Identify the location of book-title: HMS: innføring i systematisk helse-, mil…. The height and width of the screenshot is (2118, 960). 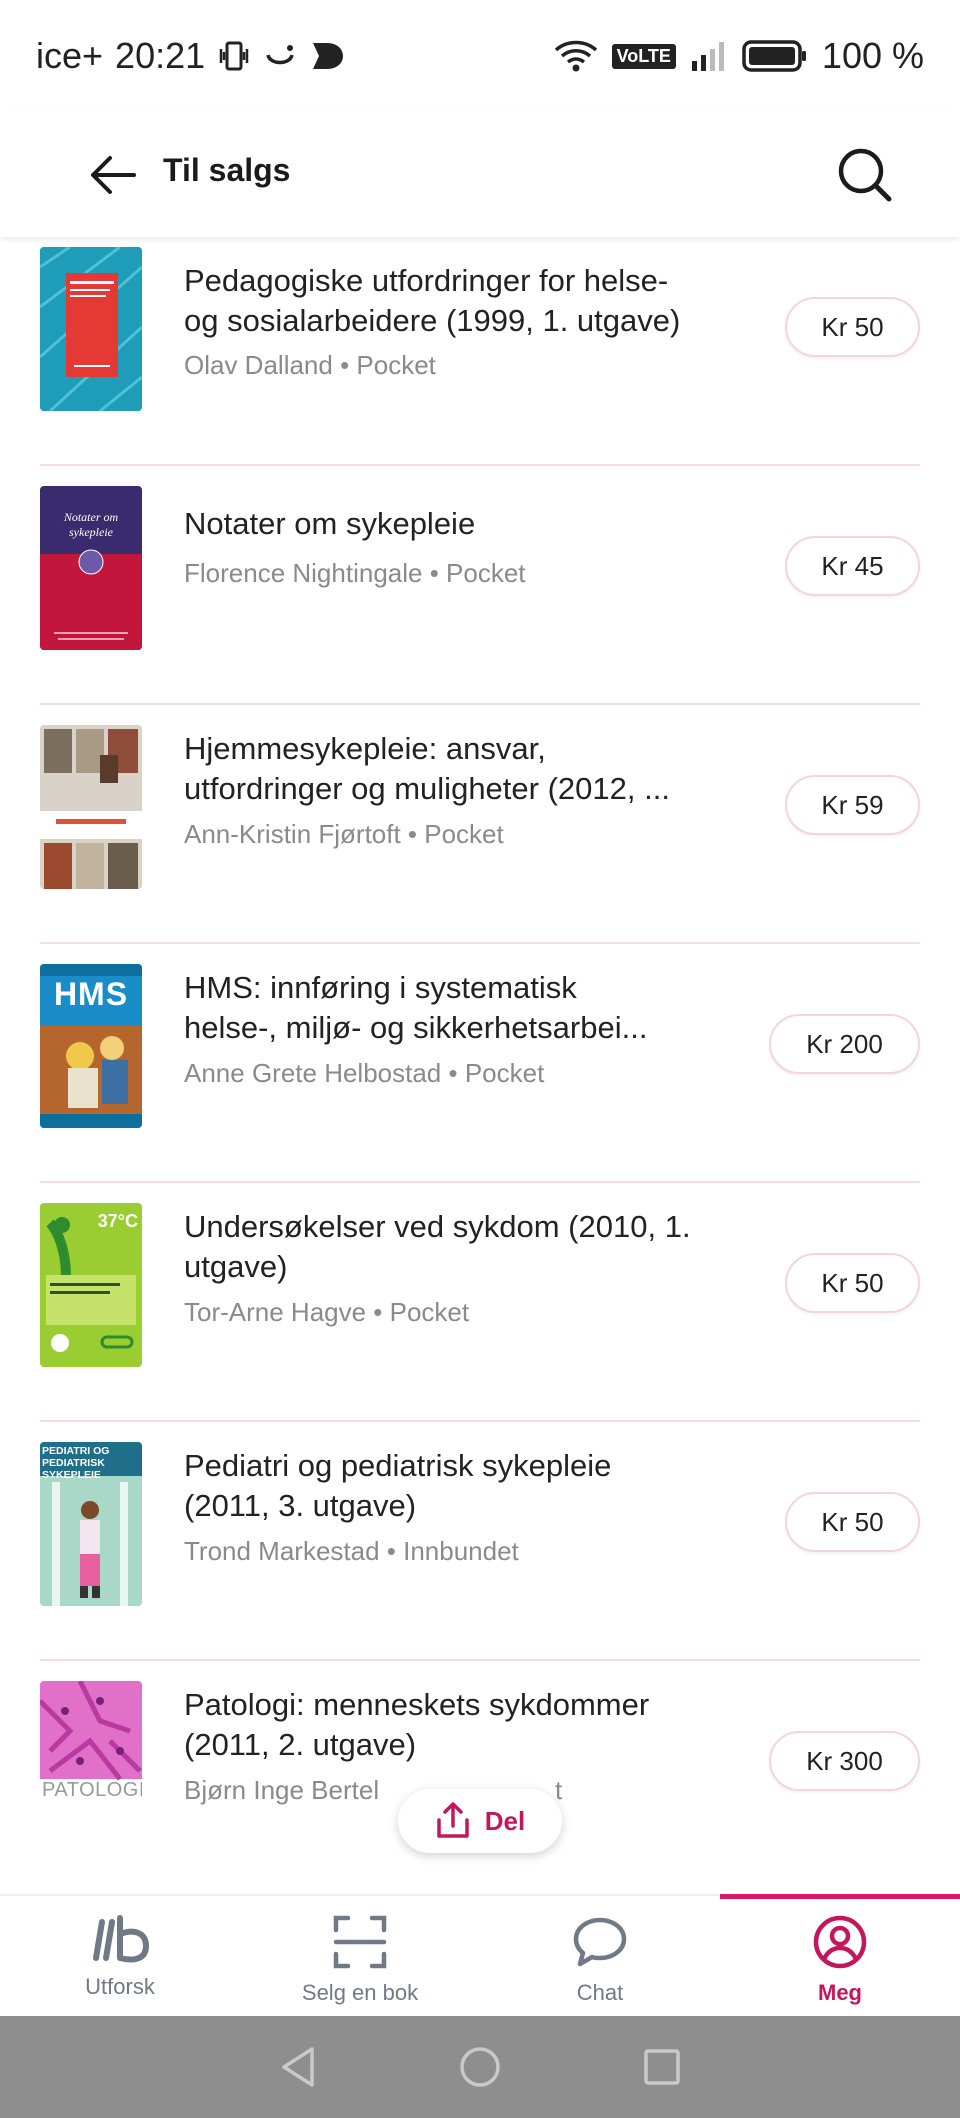
(464, 1008).